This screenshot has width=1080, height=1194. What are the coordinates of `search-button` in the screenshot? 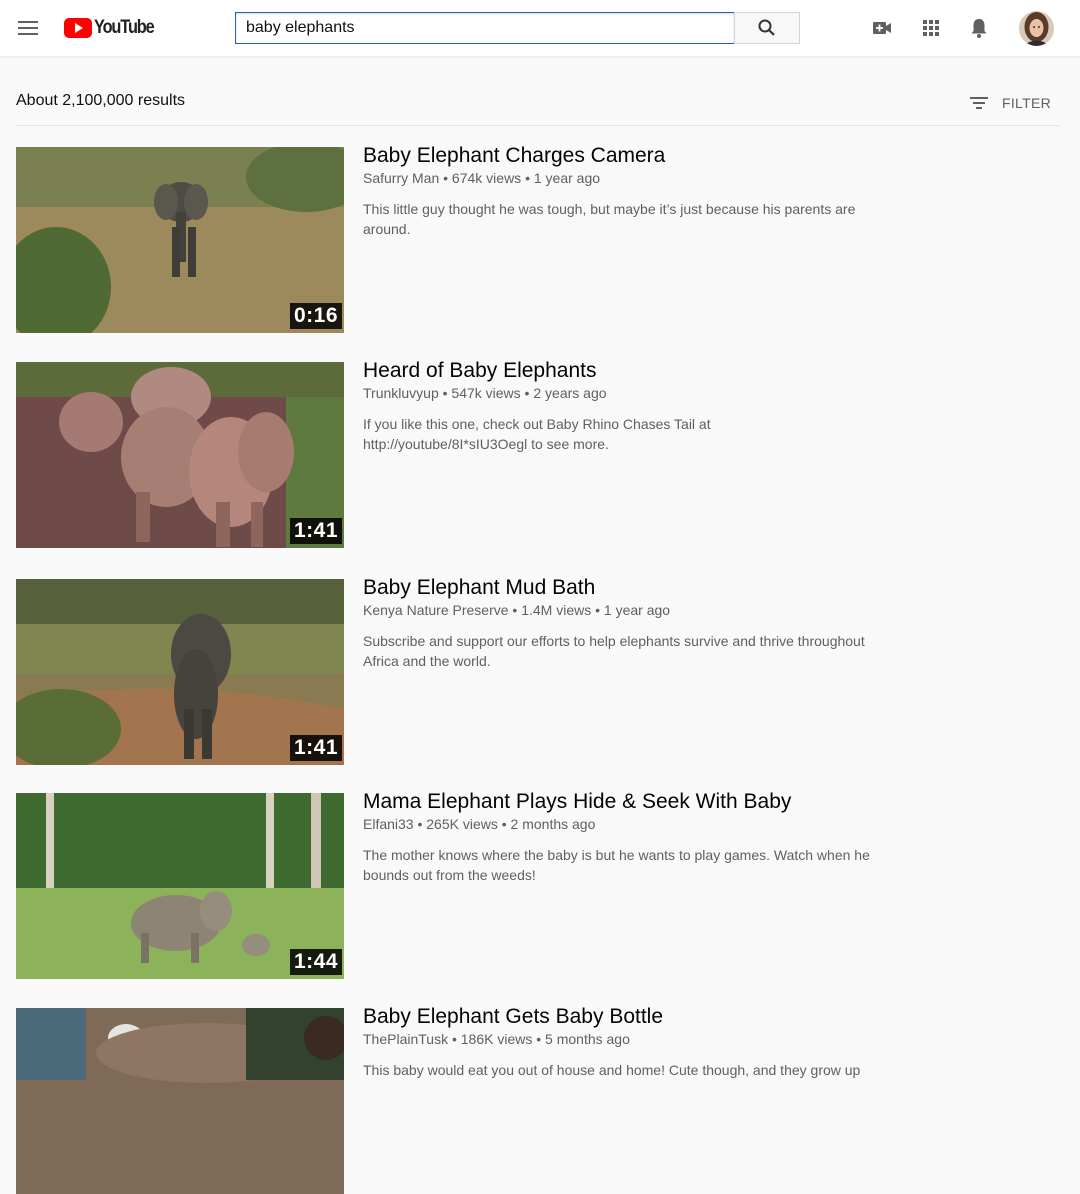 It's located at (767, 28).